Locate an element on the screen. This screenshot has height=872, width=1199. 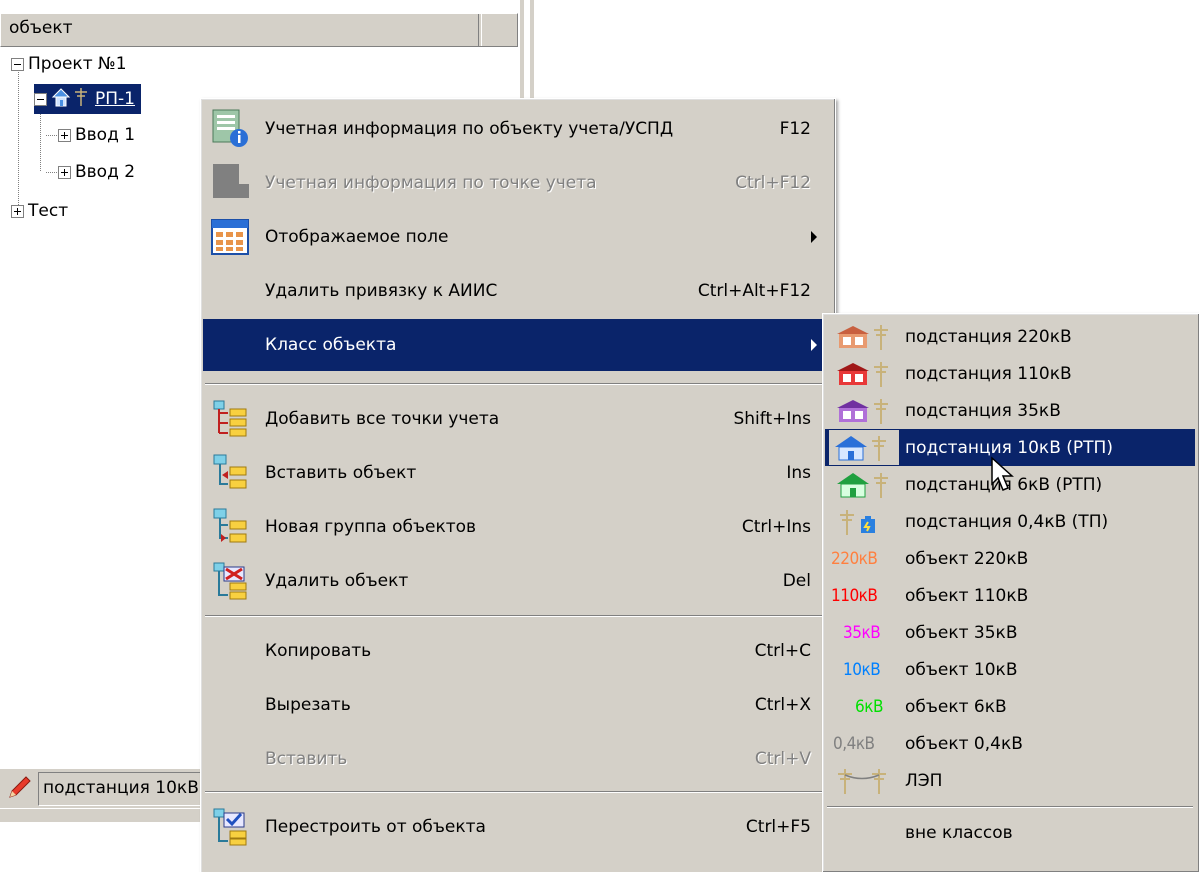
menu-item-shortcut: Ins is located at coordinates (798, 473).